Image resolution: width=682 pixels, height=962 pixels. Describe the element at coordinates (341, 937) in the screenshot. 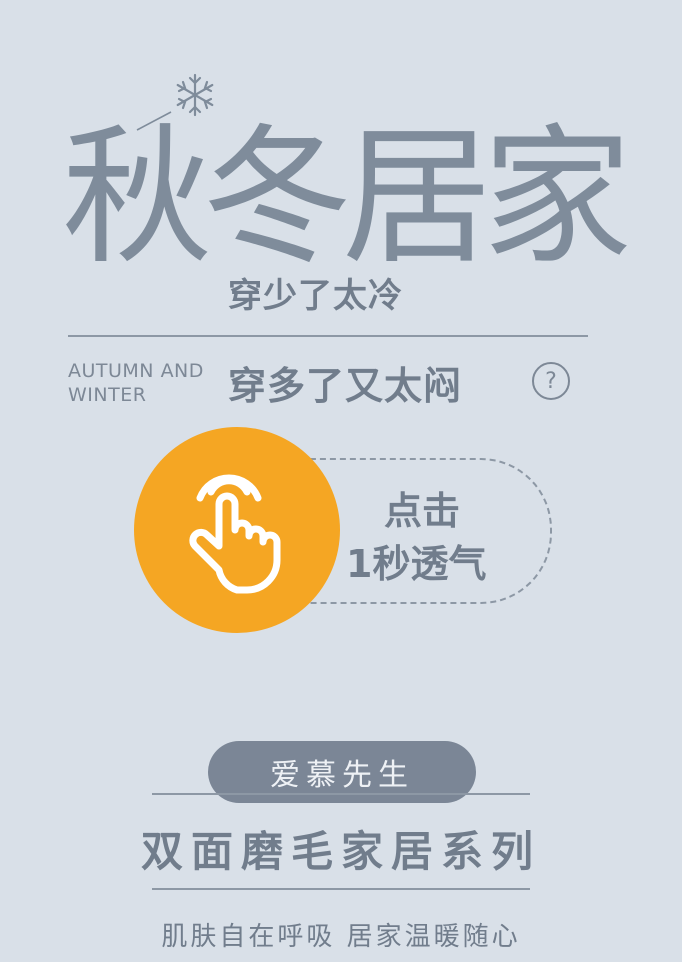

I see `product-tagline: 肌肤自在呼吸 居家温暖随心` at that location.